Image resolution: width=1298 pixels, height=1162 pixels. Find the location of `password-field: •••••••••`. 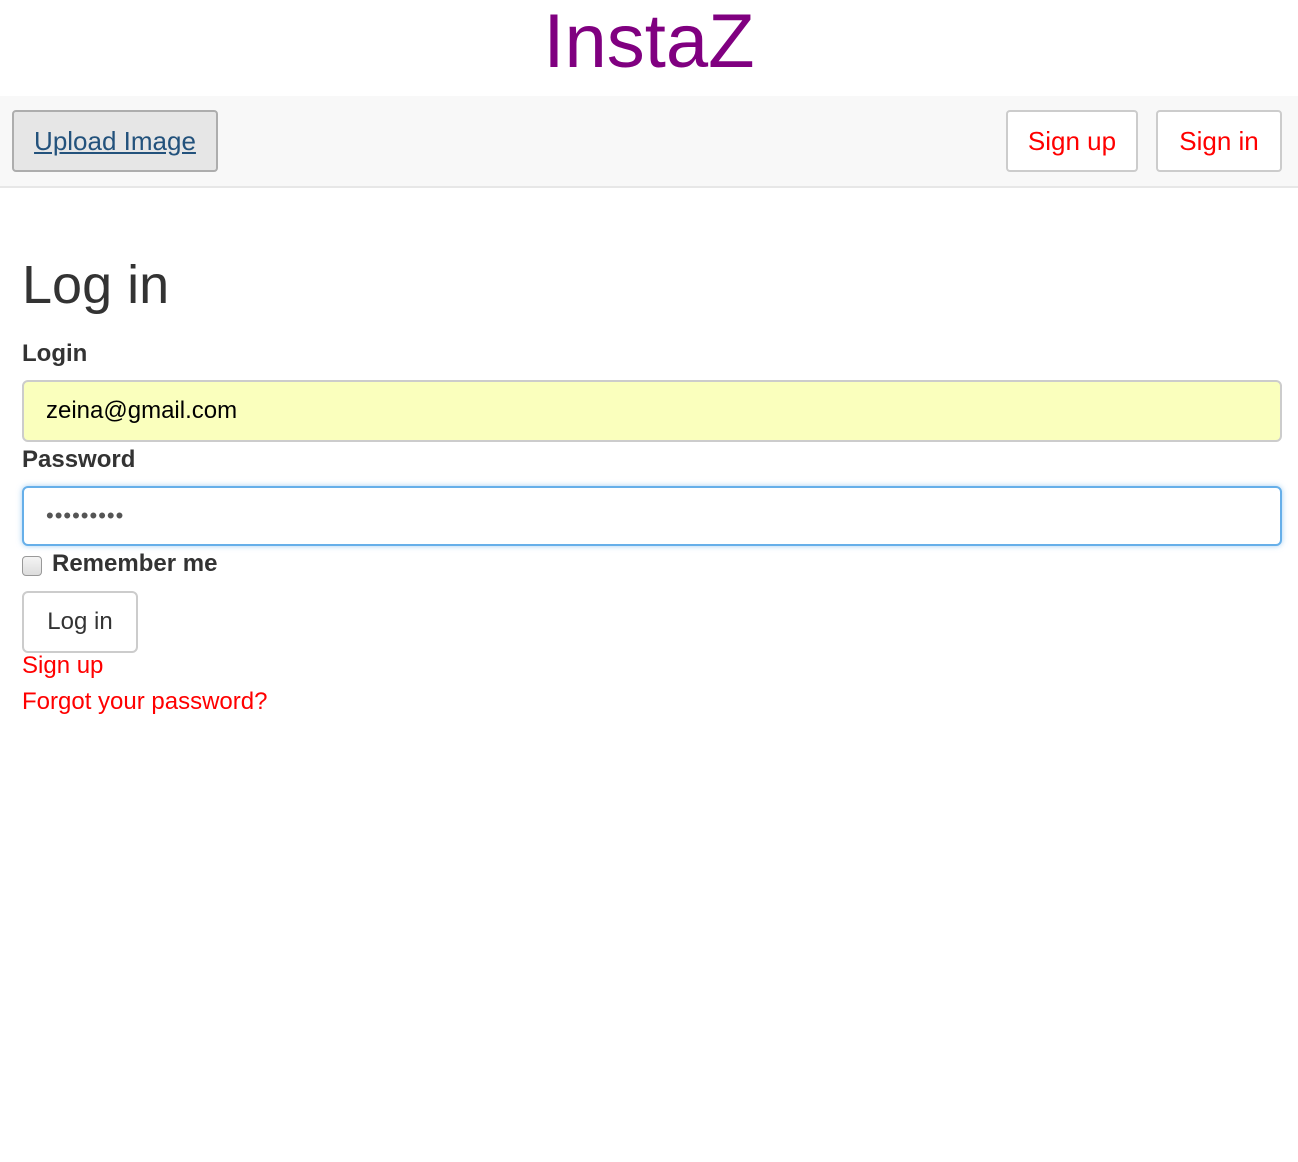

password-field: ••••••••• is located at coordinates (652, 516).